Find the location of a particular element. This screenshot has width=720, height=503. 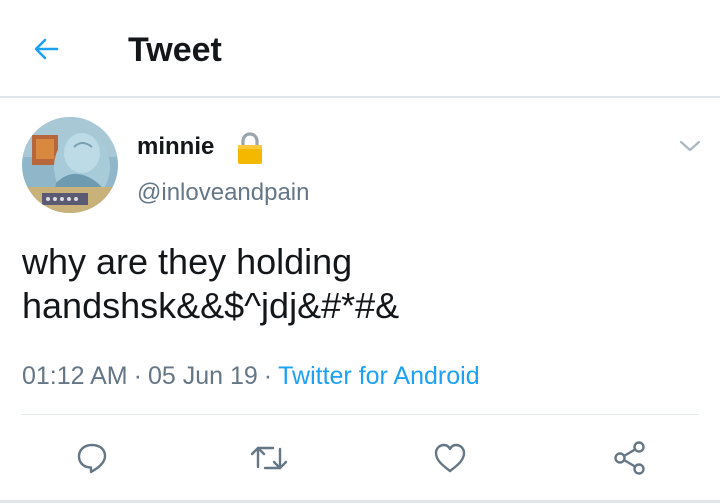

arrow-left-icon is located at coordinates (46, 49).